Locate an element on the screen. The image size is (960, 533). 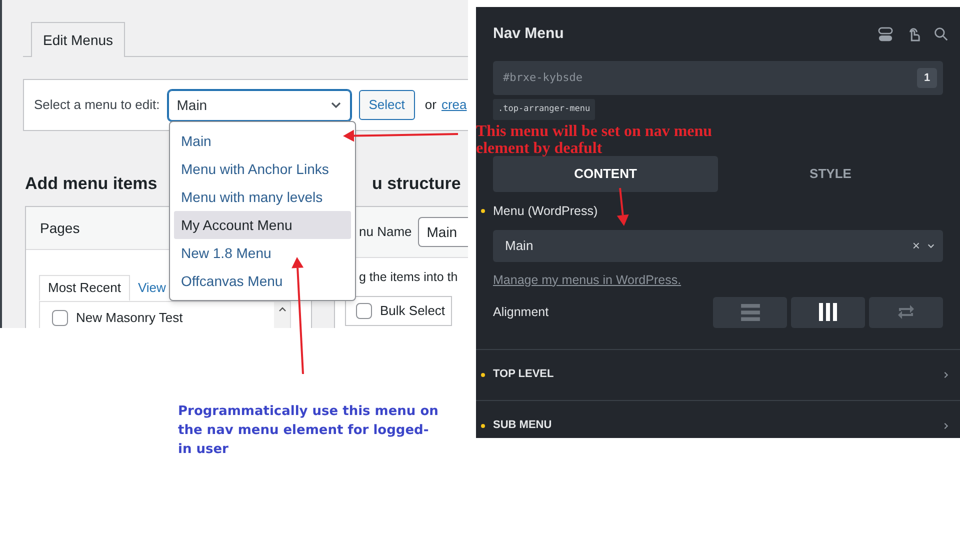
dropdown-option: My Account Menu is located at coordinates (262, 225).